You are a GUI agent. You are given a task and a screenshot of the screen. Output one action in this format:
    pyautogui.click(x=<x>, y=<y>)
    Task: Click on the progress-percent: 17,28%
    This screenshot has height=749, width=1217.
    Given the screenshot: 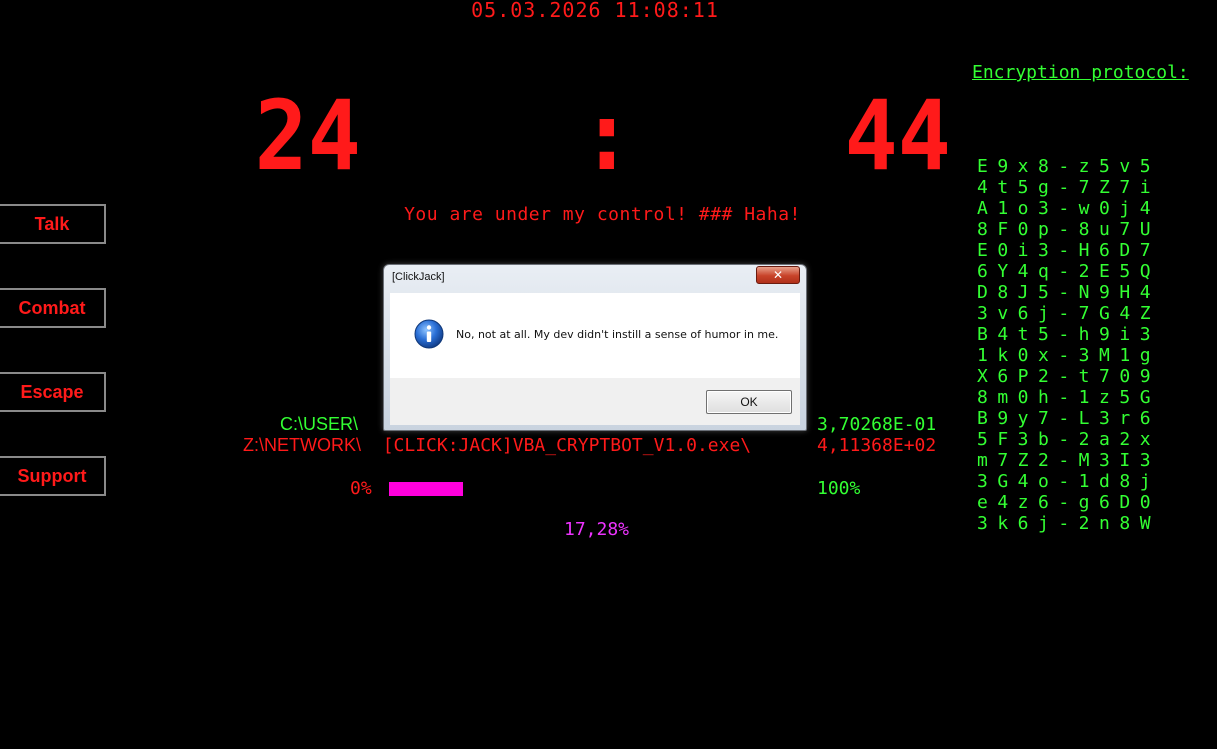 What is the action you would take?
    pyautogui.click(x=596, y=529)
    